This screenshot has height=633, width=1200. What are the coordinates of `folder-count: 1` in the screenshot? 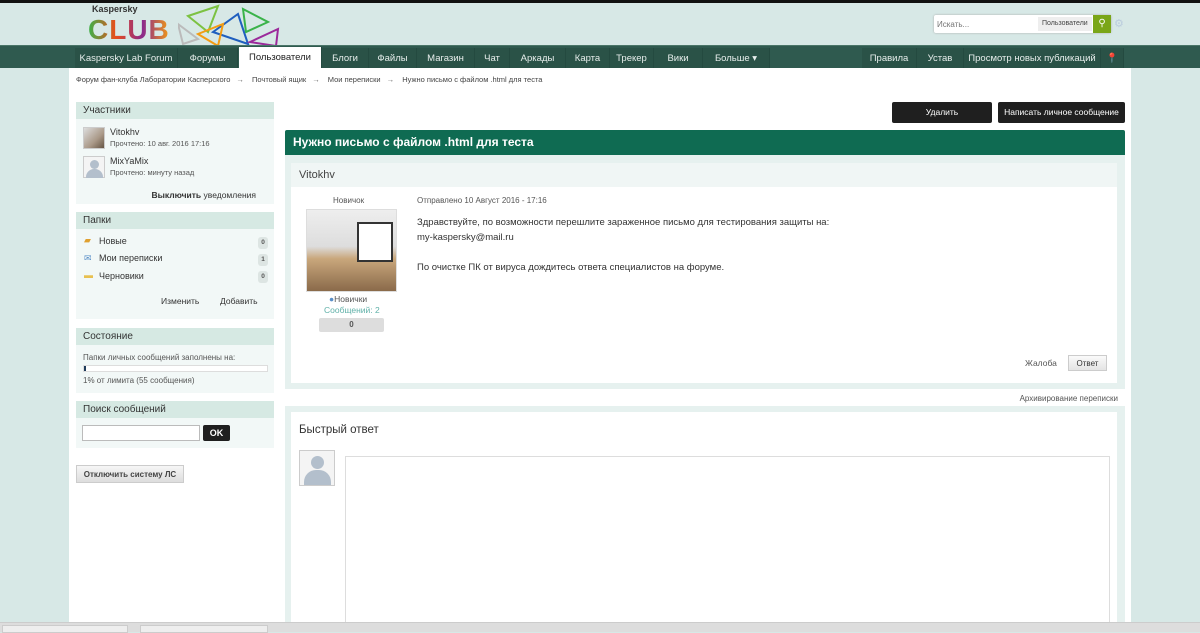 It's located at (263, 260).